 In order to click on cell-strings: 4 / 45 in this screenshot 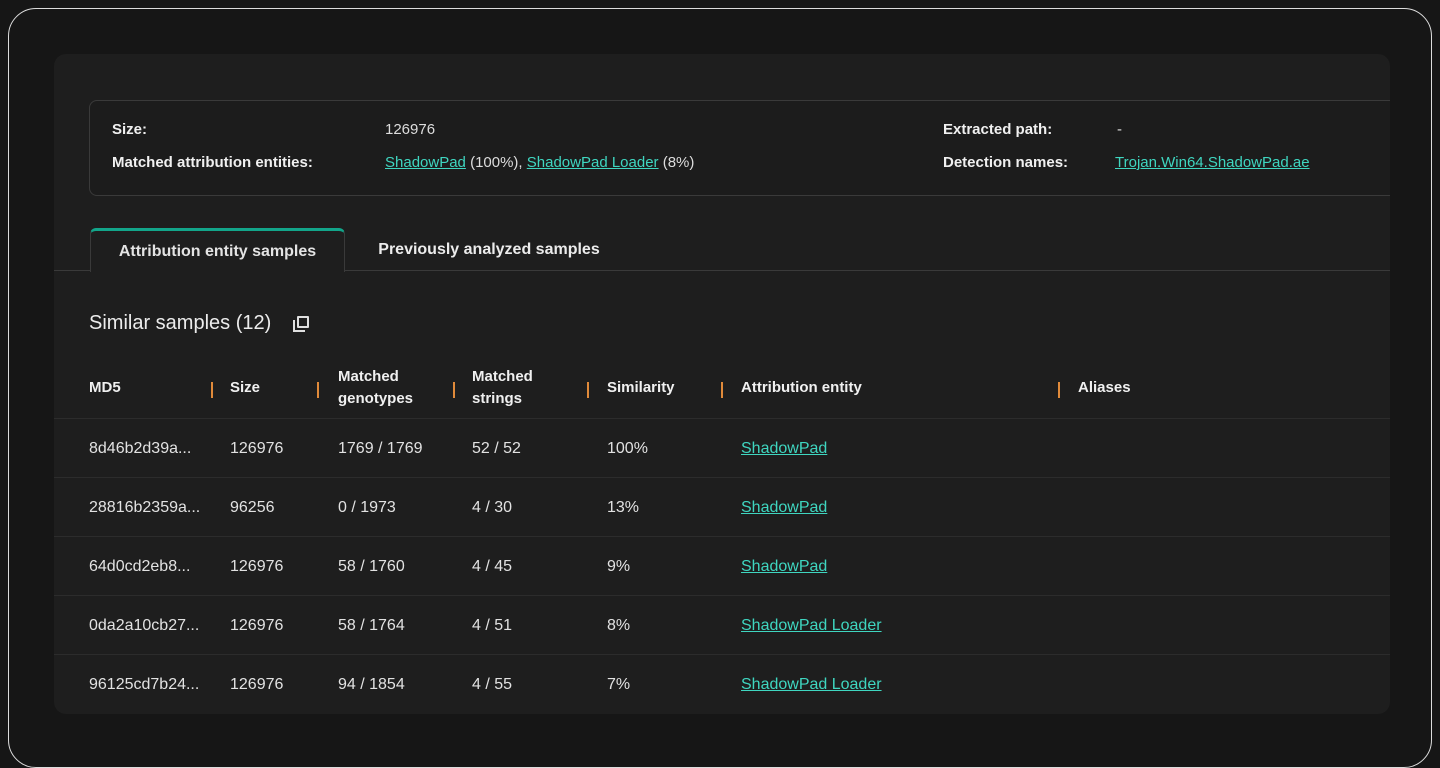, I will do `click(492, 566)`.